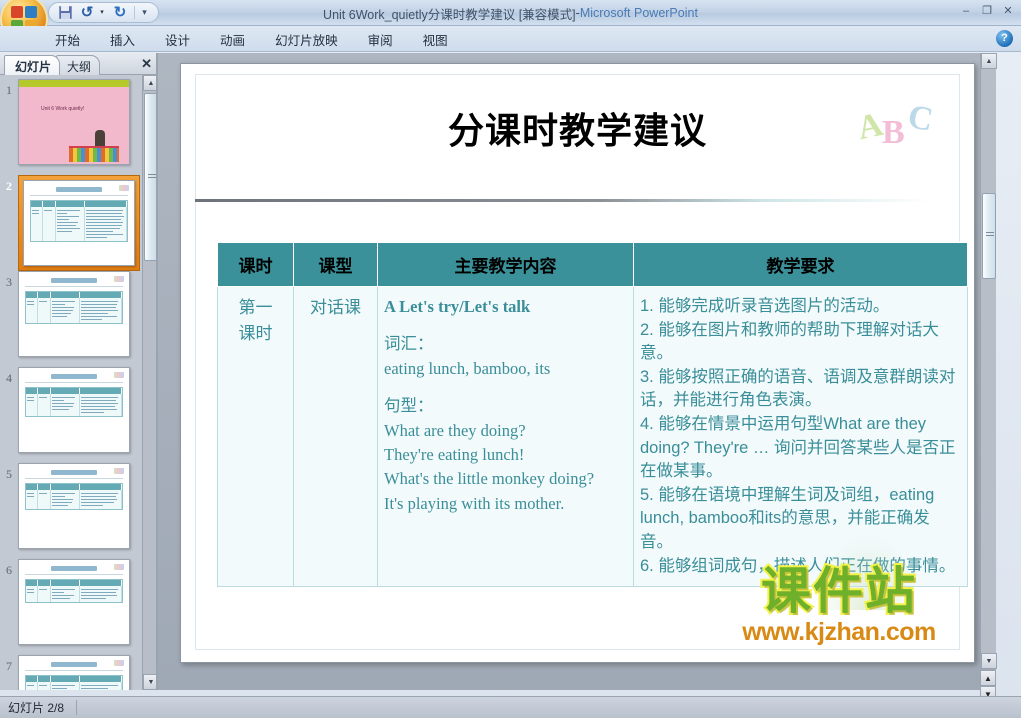  I want to click on tab-home: 开始, so click(67, 39).